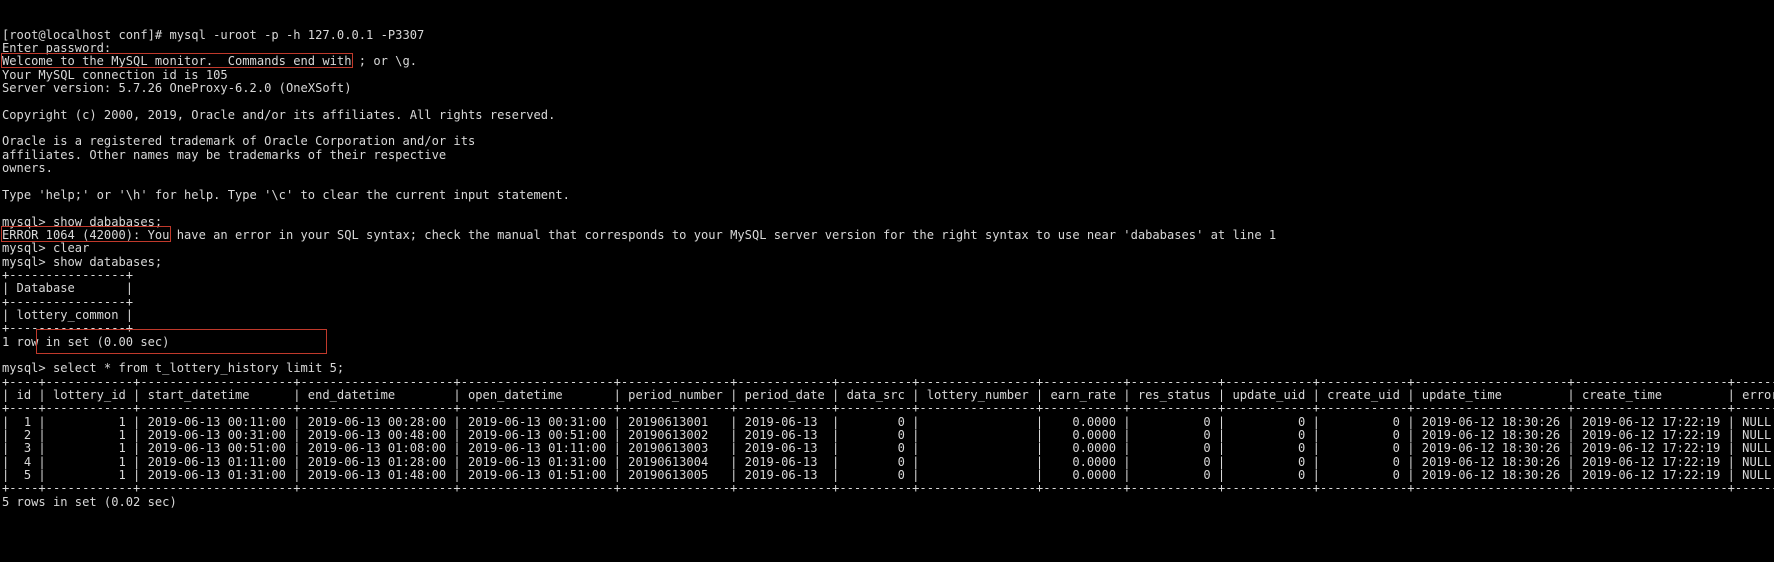 The width and height of the screenshot is (1774, 562). What do you see at coordinates (82, 221) in the screenshot?
I see `terminal-line: mysql> show dababases;` at bounding box center [82, 221].